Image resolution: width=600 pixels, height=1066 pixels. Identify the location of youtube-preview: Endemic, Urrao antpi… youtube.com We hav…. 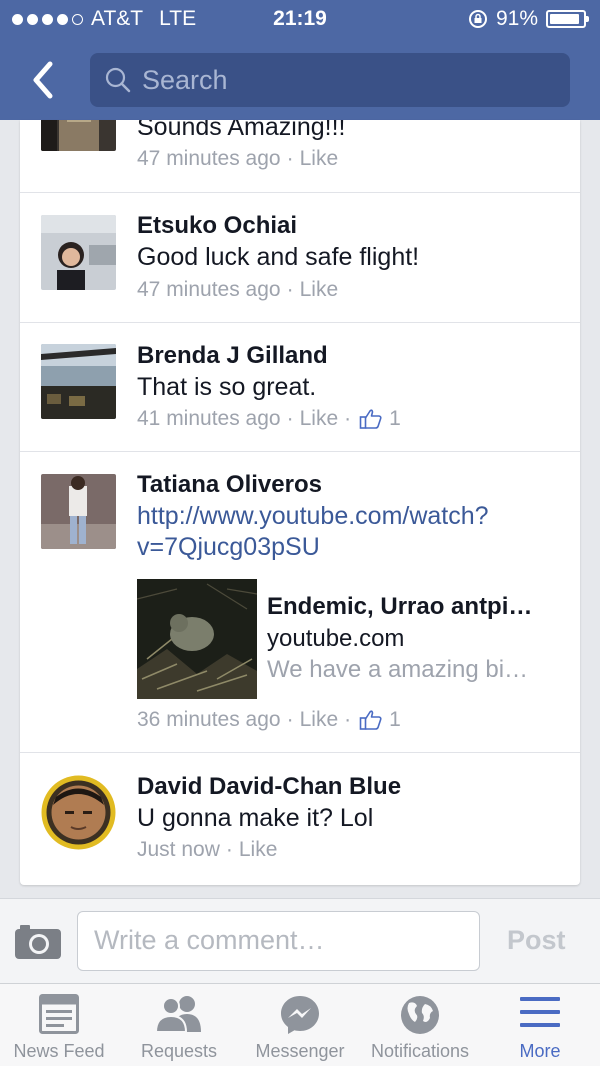
(347, 639).